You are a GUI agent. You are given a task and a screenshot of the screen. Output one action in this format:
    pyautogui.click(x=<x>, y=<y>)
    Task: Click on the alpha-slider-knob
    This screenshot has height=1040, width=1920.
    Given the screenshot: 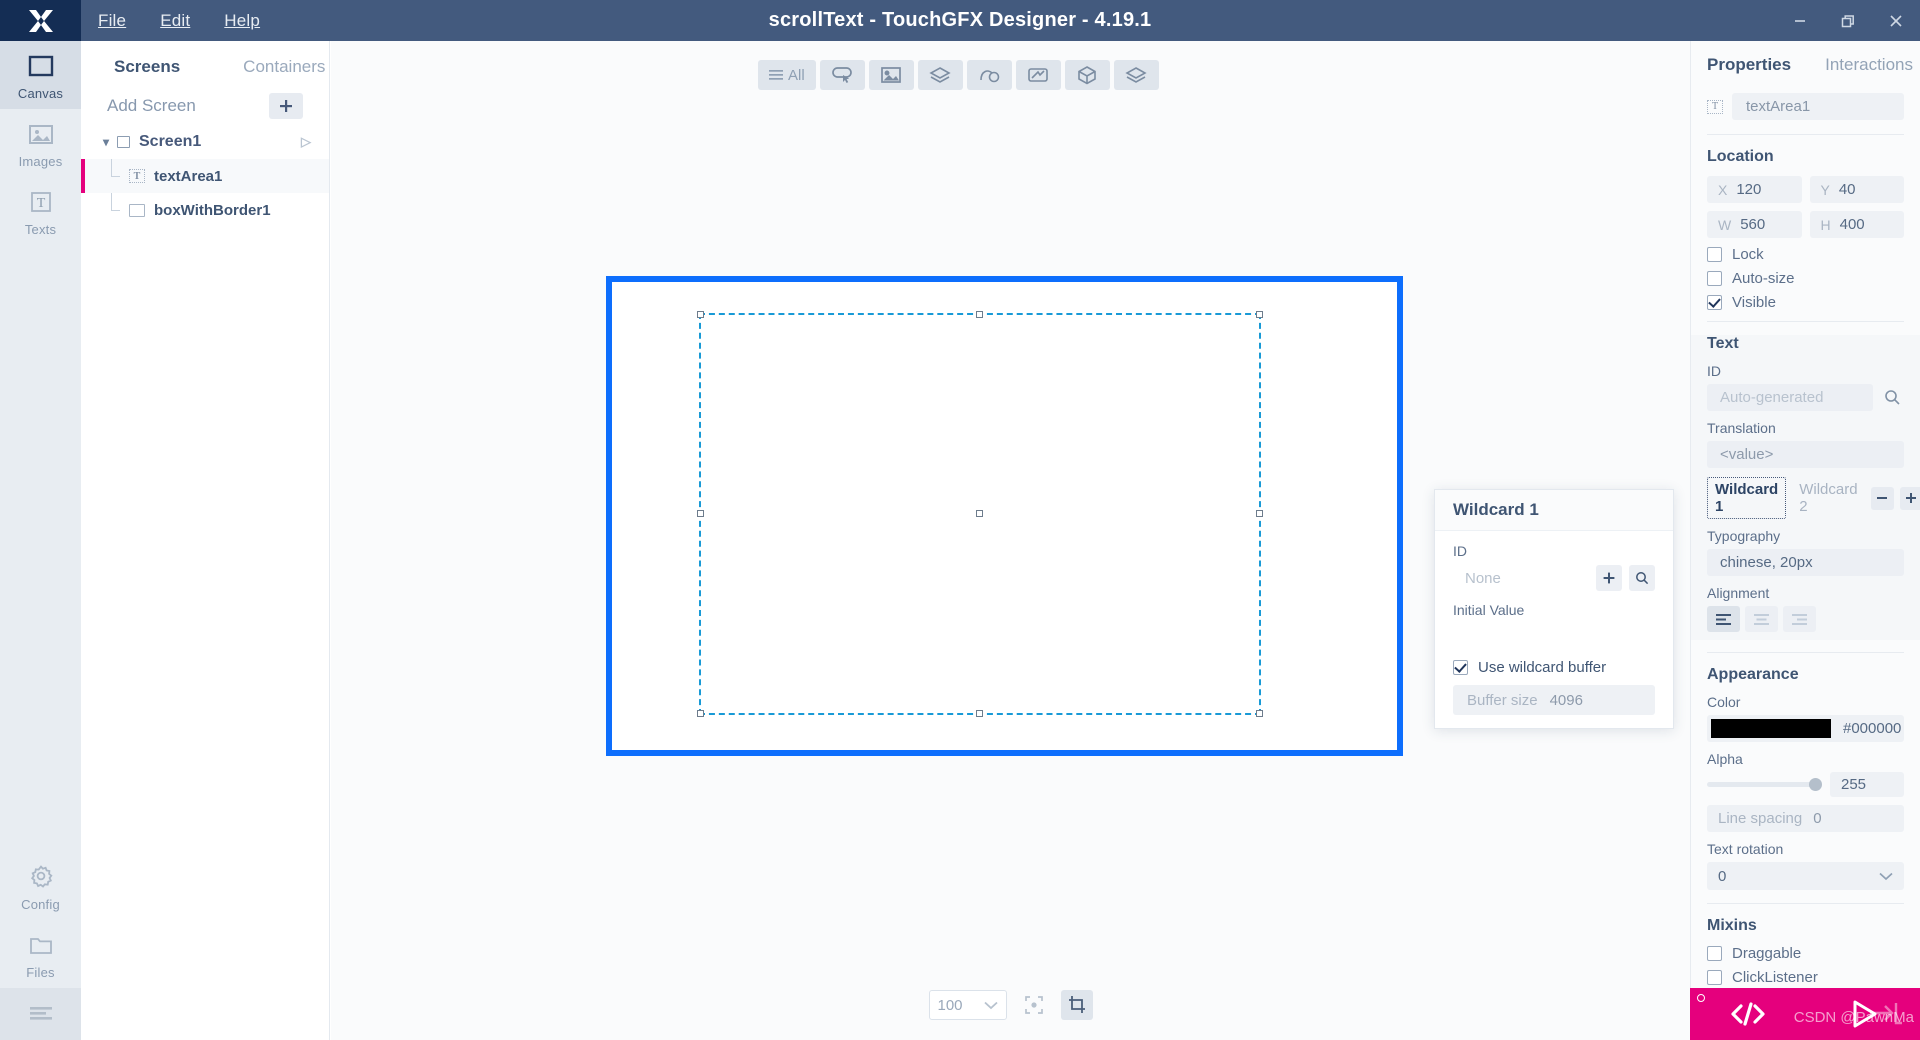 What is the action you would take?
    pyautogui.click(x=1815, y=784)
    